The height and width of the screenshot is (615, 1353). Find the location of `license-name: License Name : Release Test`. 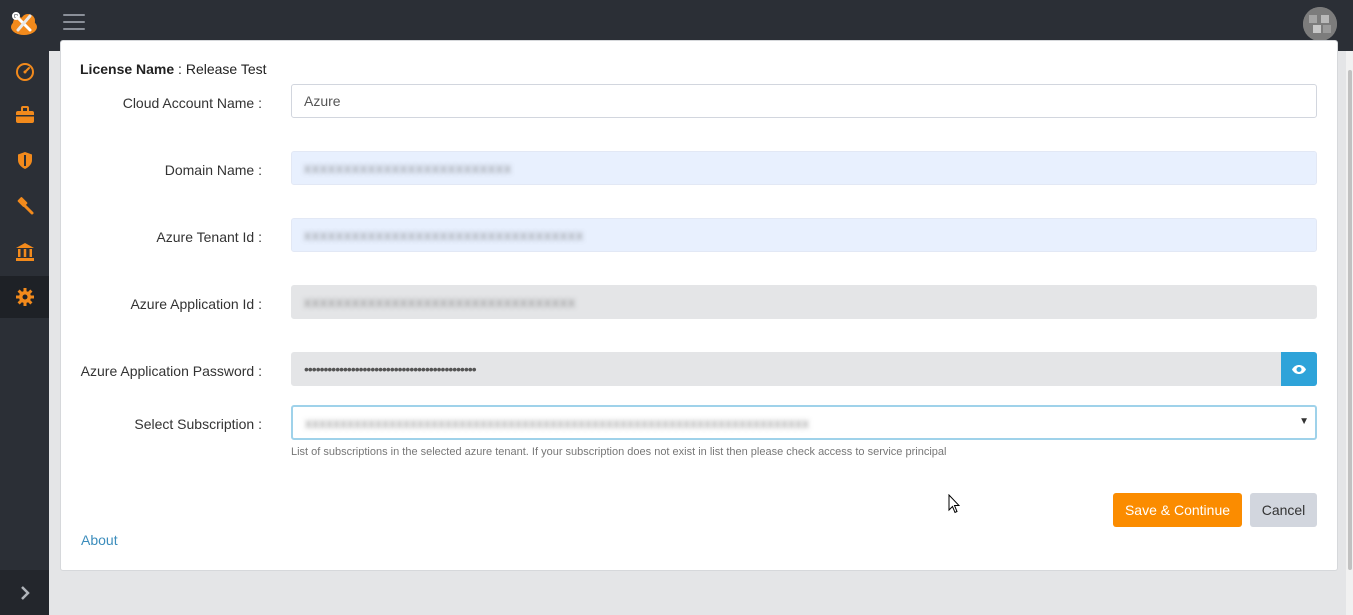

license-name: License Name : Release Test is located at coordinates (173, 69).